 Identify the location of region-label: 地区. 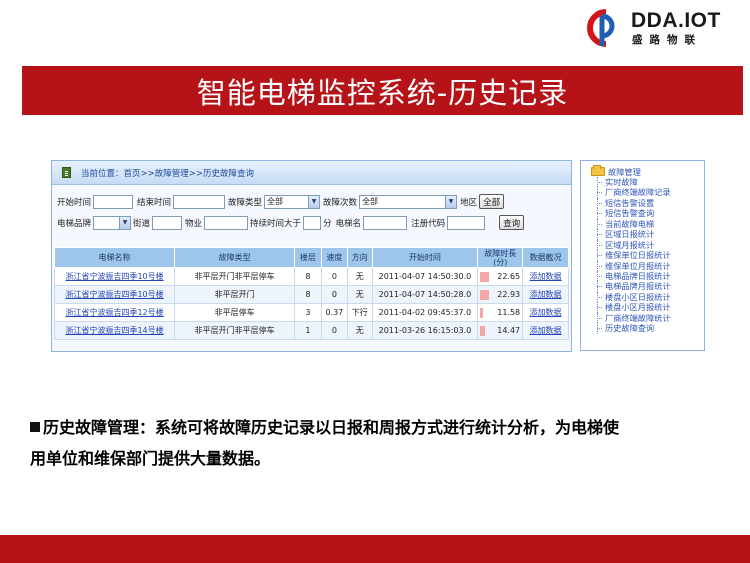
(469, 202).